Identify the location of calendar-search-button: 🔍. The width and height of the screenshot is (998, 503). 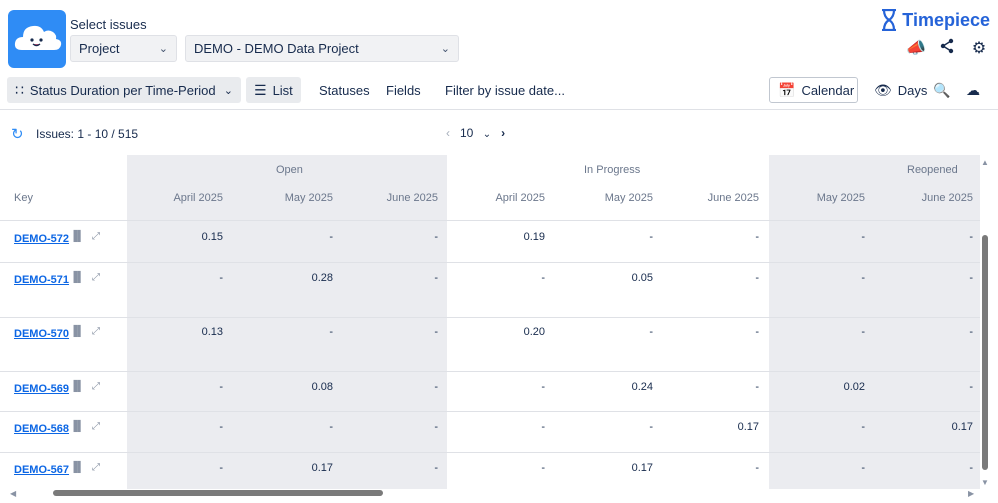
(941, 90).